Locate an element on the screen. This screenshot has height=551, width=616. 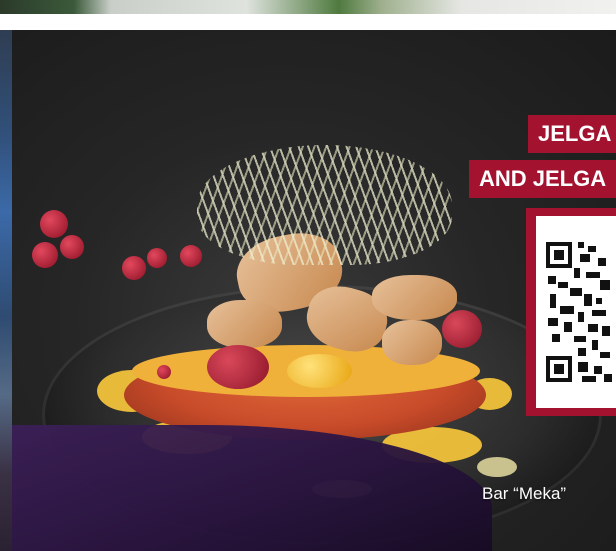
yellow-tomato is located at coordinates (319, 371).